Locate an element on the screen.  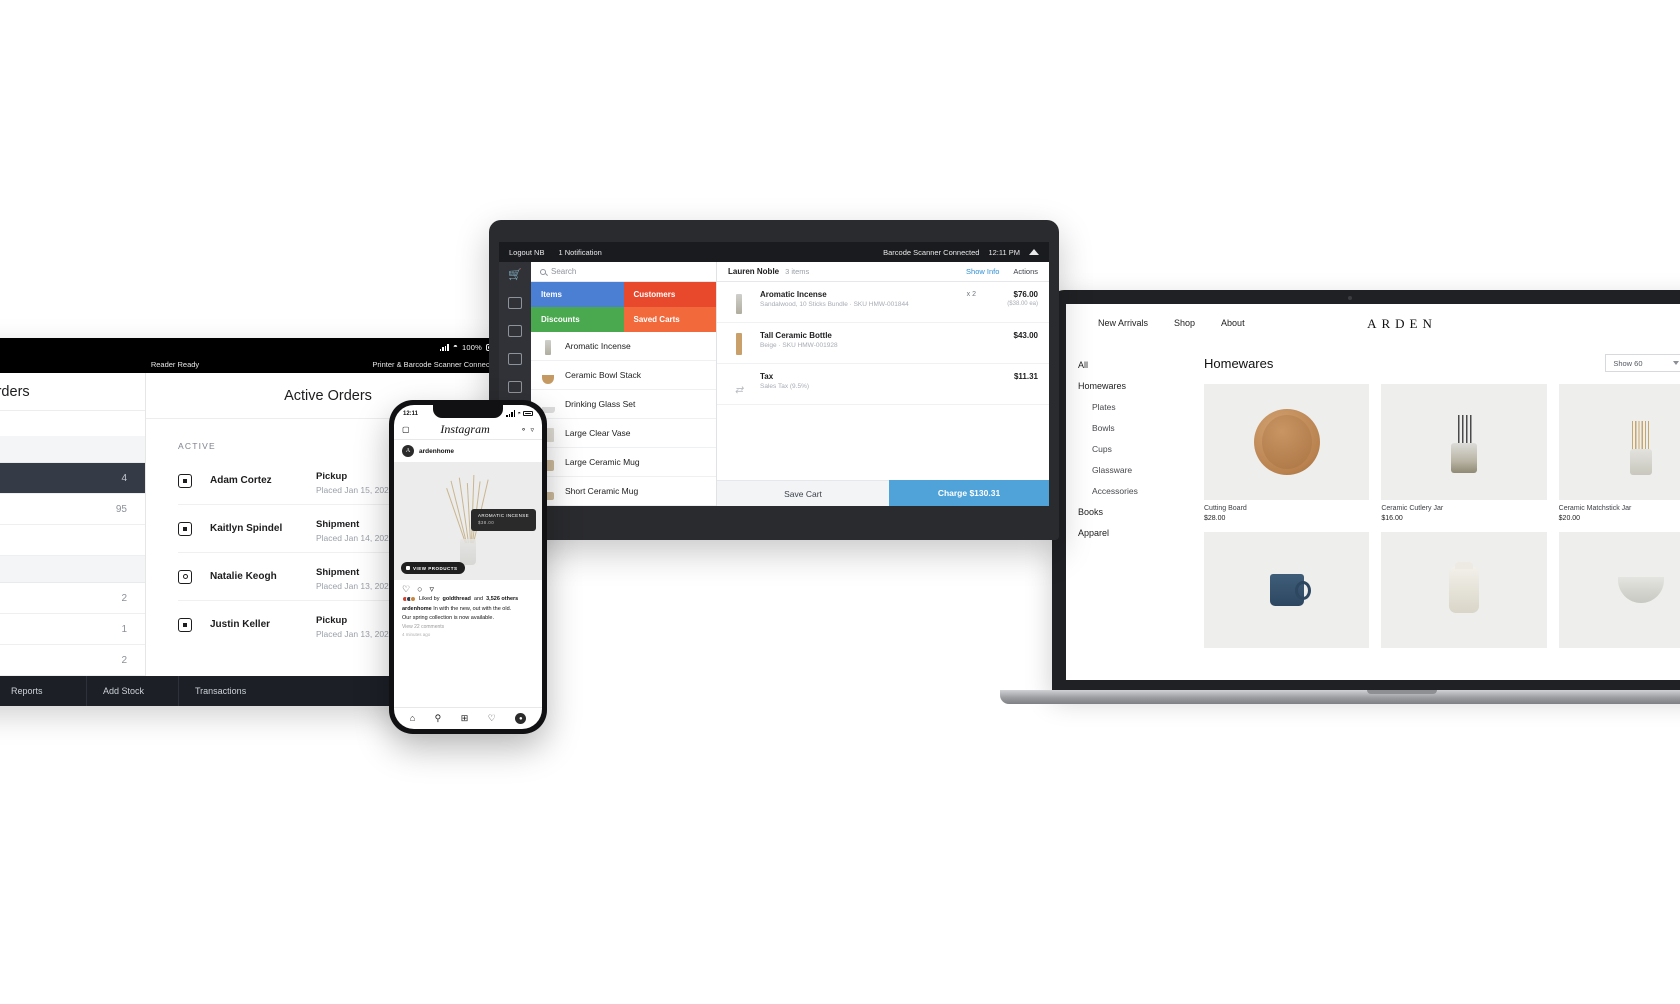
list-item: Drinking Glass Set is located at coordinates (623, 404).